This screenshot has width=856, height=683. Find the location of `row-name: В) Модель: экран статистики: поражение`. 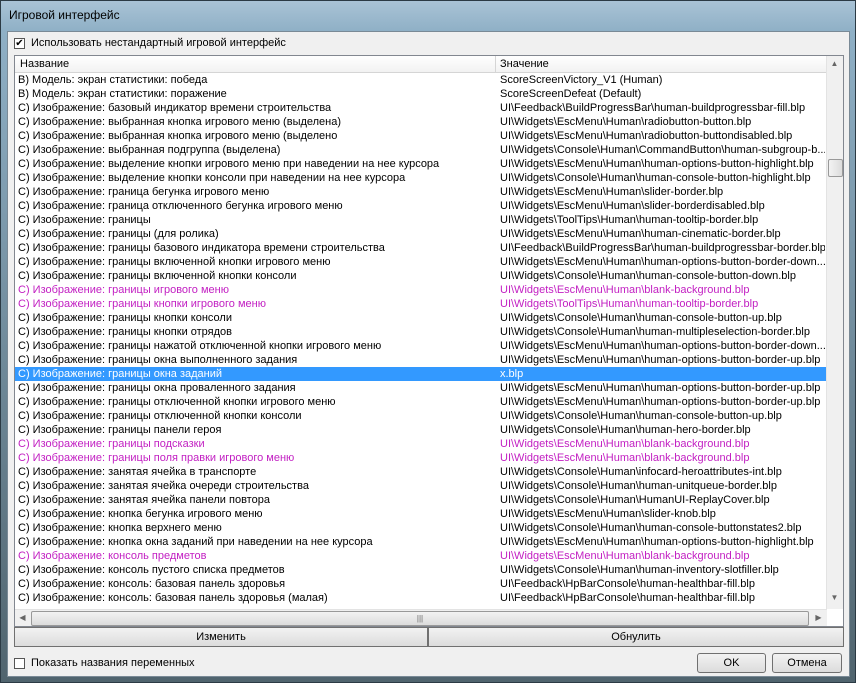

row-name: В) Модель: экран статистики: поражение is located at coordinates (122, 94).